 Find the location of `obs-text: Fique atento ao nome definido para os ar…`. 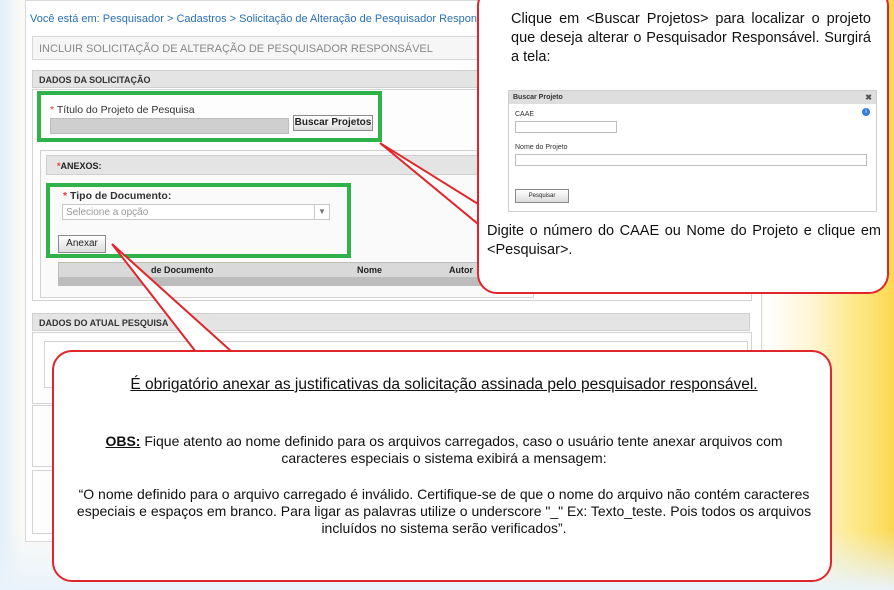

obs-text: Fique atento ao nome definido para os ar… is located at coordinates (461, 449).